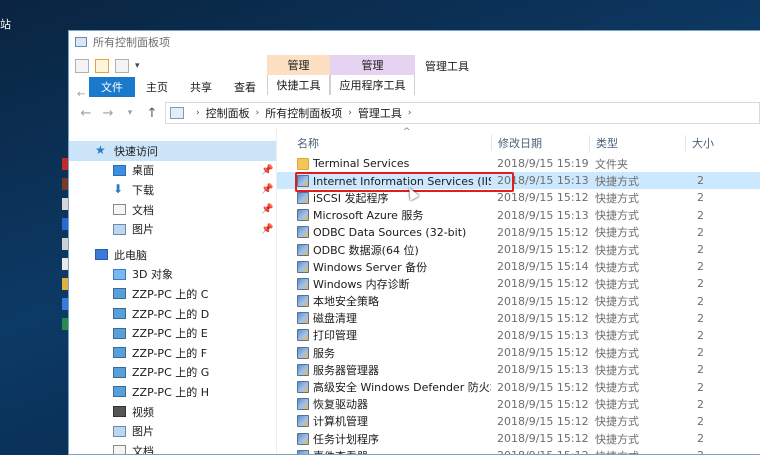 The width and height of the screenshot is (760, 455). Describe the element at coordinates (172, 431) in the screenshot. I see `nav-item-pictures-pc: 图片` at that location.